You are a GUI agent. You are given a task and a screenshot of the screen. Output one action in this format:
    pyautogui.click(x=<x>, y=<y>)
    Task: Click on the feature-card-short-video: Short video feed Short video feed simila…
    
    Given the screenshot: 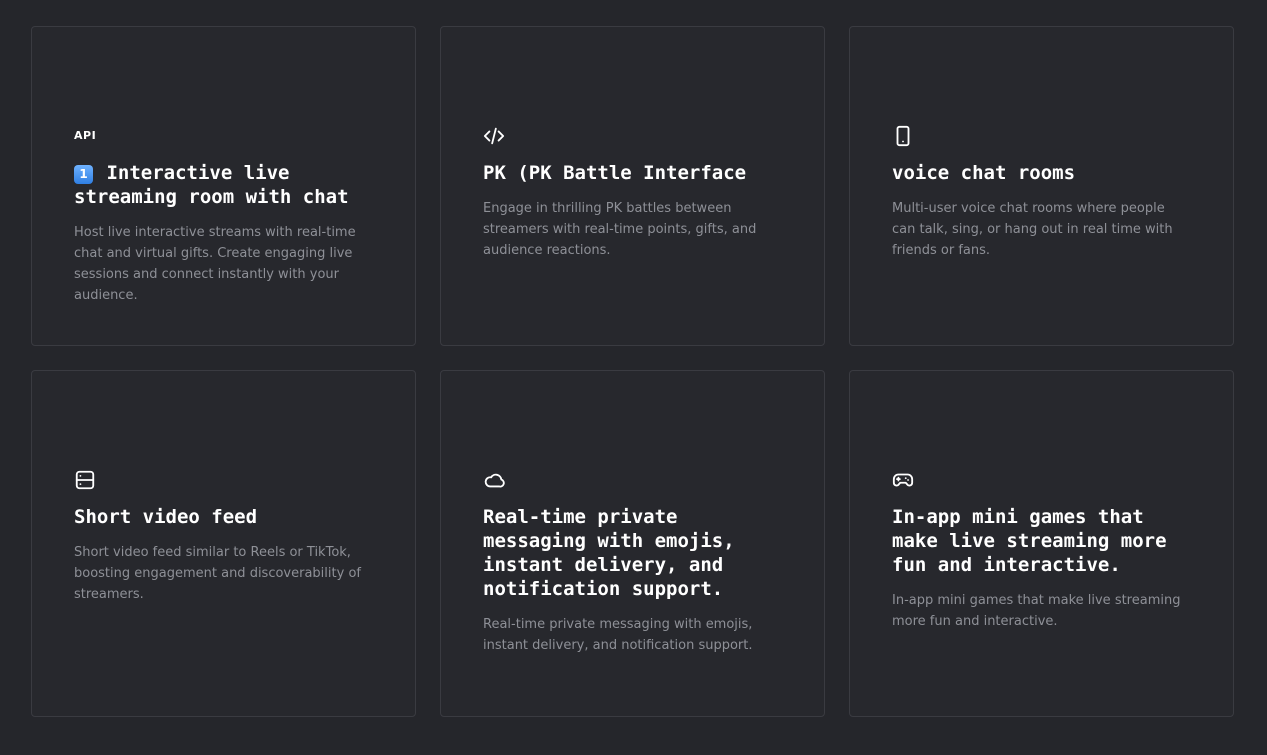 What is the action you would take?
    pyautogui.click(x=223, y=543)
    